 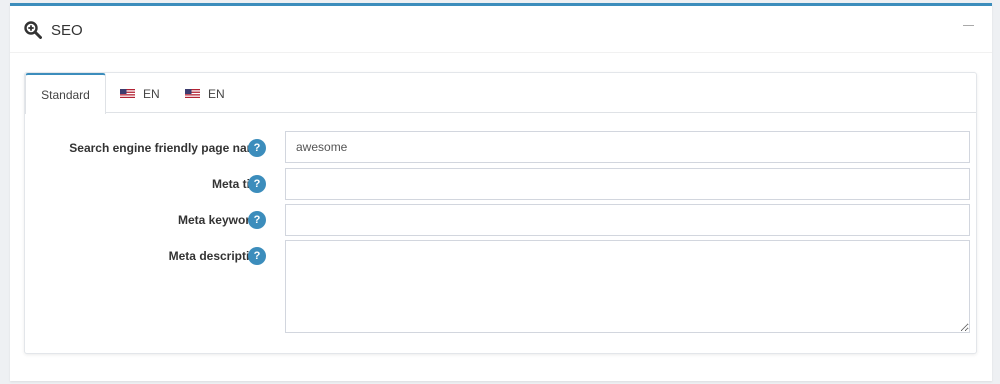 I want to click on minus-icon, so click(x=969, y=26).